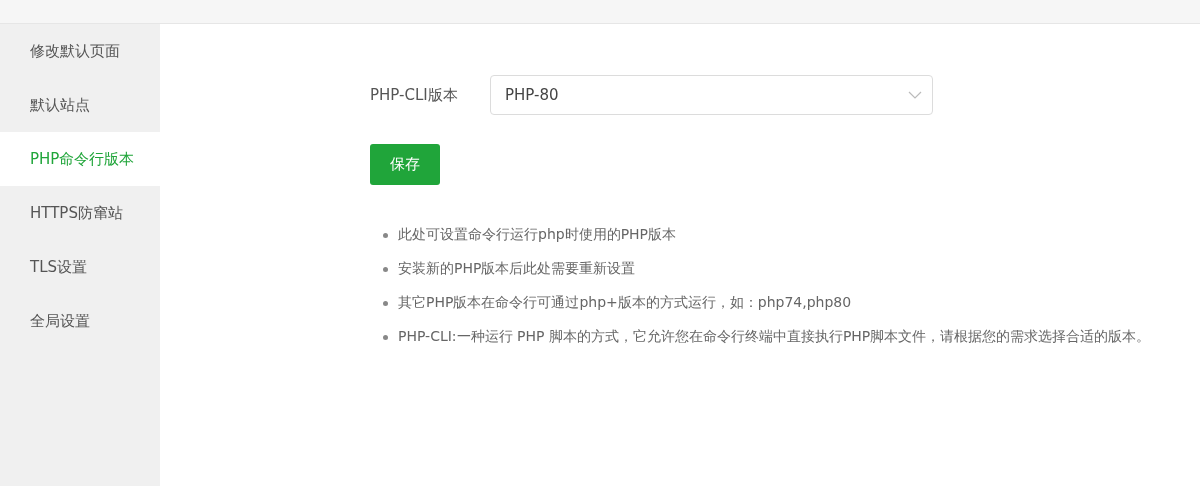 The height and width of the screenshot is (486, 1200). Describe the element at coordinates (915, 95) in the screenshot. I see `chevron-down-icon` at that location.